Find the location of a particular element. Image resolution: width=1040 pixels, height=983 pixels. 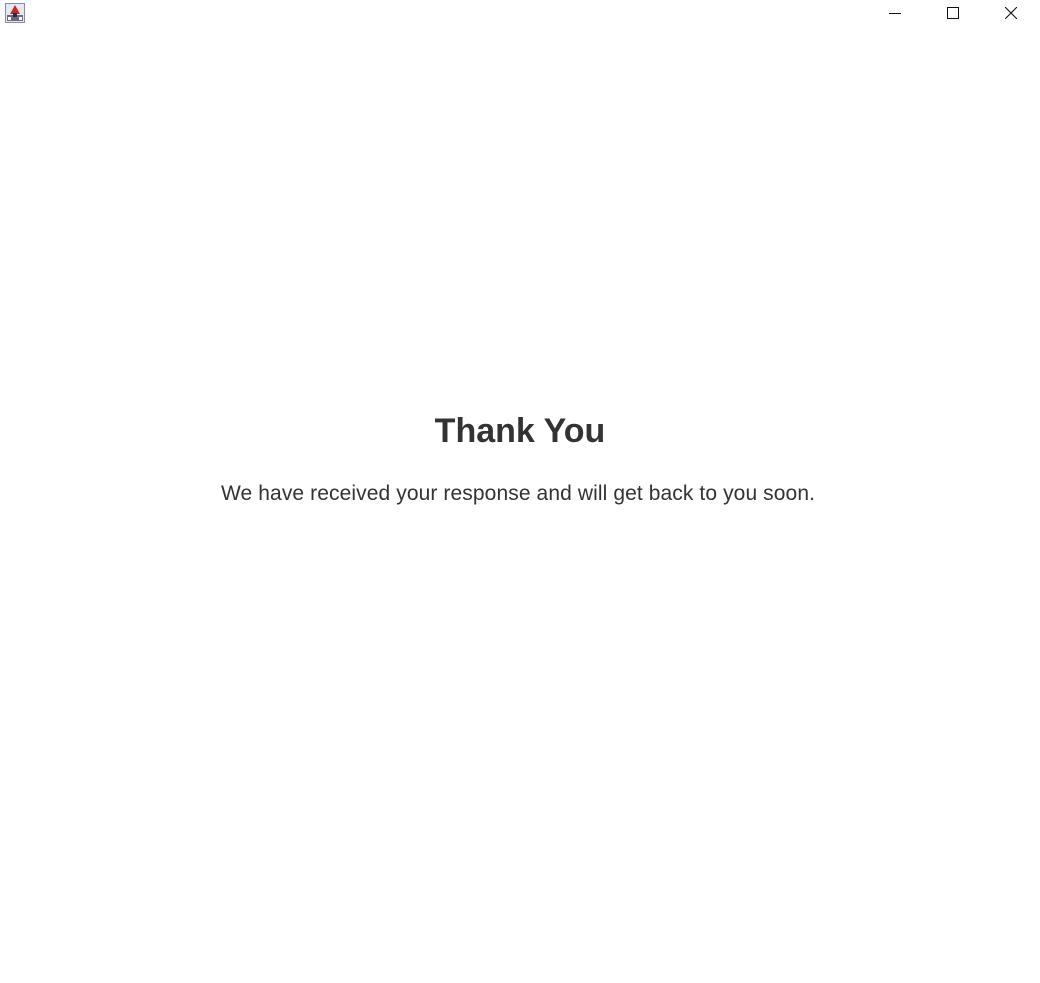

close-icon is located at coordinates (1011, 13).